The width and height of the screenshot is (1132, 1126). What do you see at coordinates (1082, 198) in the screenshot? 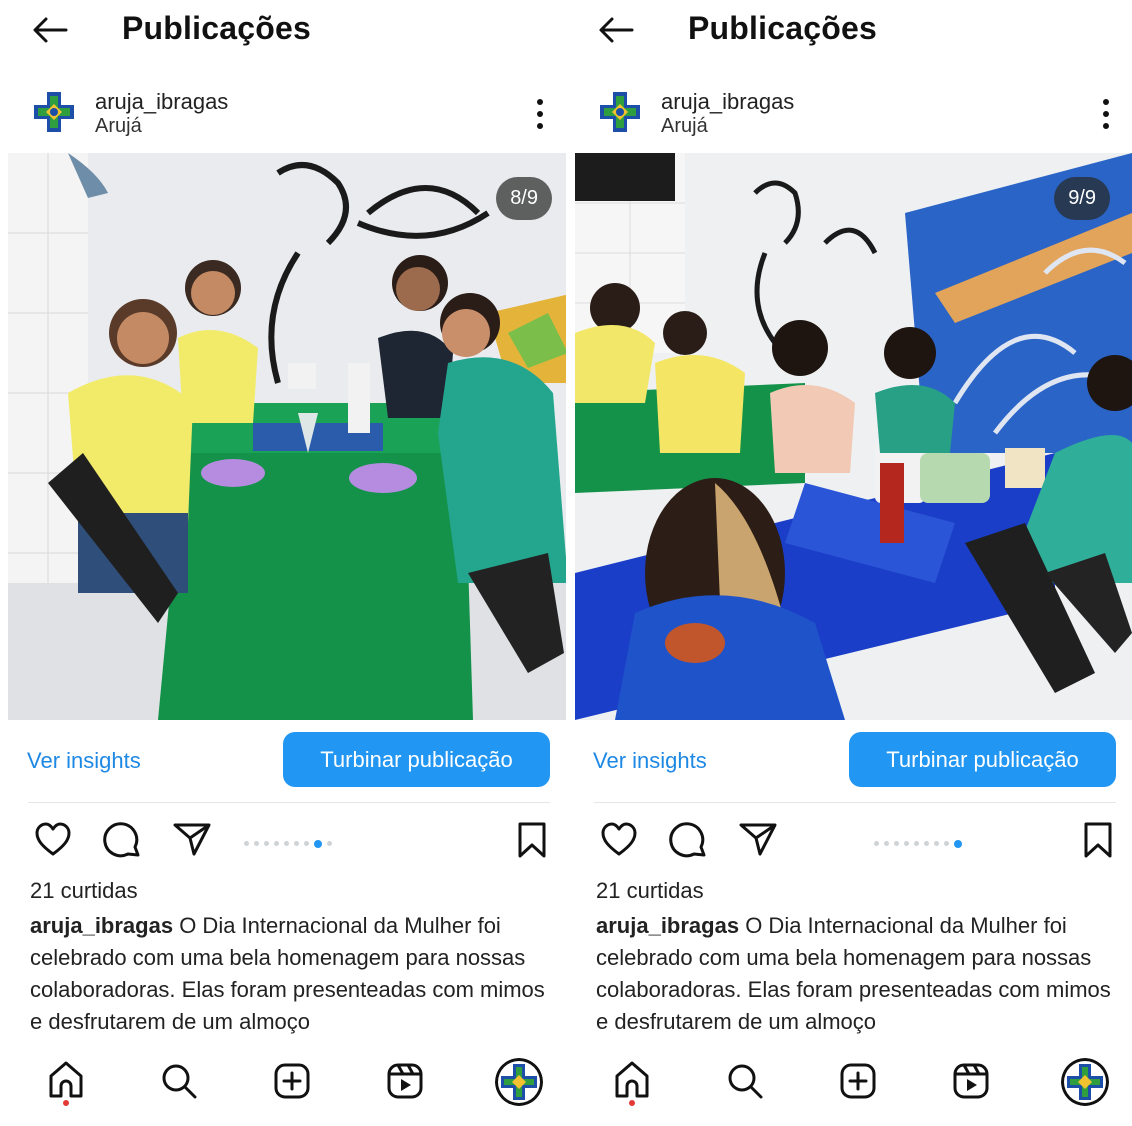
I see `carousel-counter: 9/9` at bounding box center [1082, 198].